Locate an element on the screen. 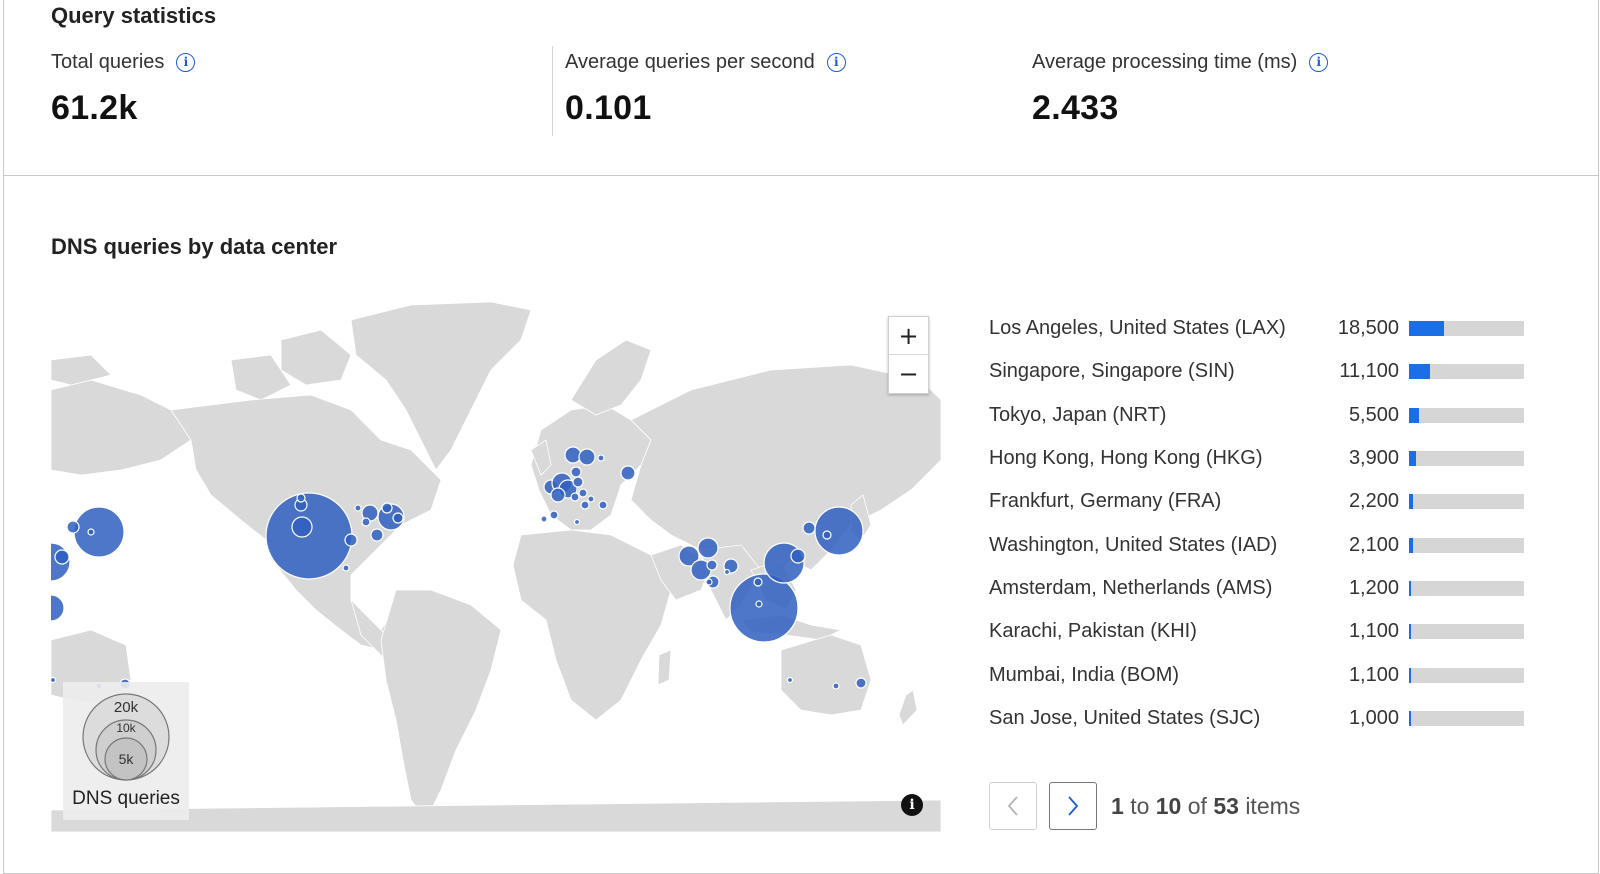 This screenshot has width=1600, height=874. ranking-value: 2,200 is located at coordinates (1373, 501).